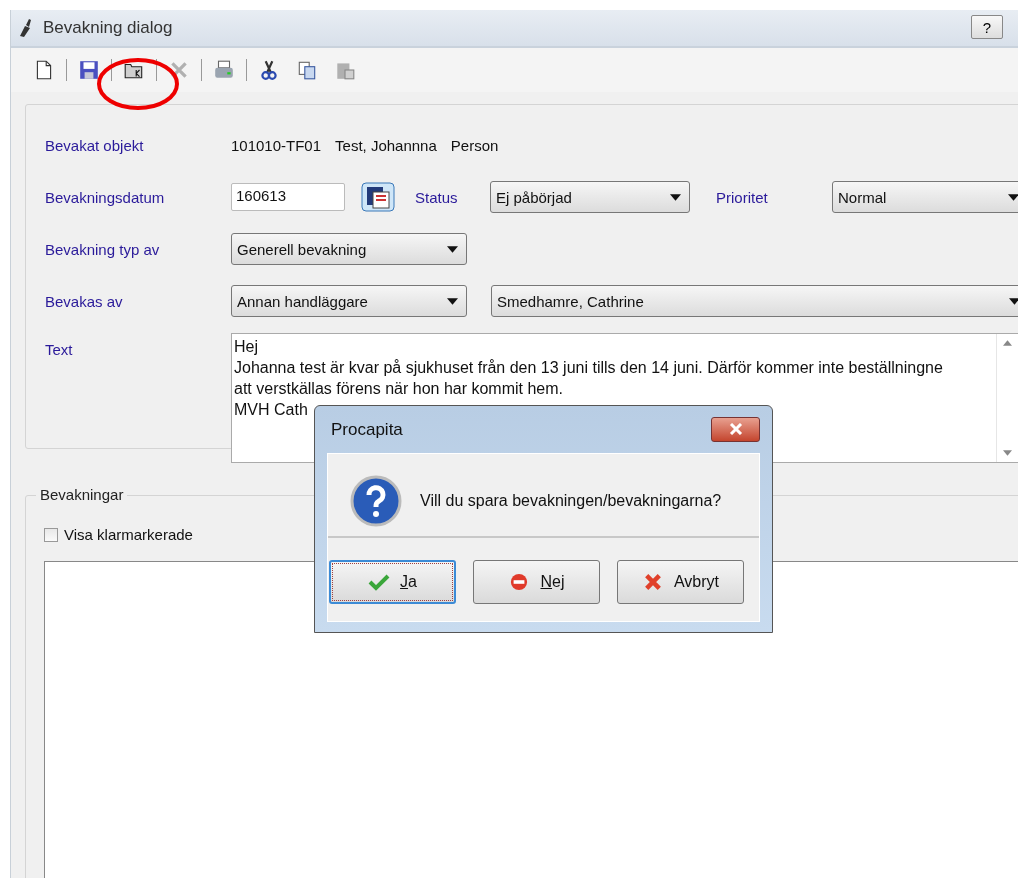 Image resolution: width=1018 pixels, height=878 pixels. Describe the element at coordinates (925, 197) in the screenshot. I see `priority-dropdown: Normal` at that location.